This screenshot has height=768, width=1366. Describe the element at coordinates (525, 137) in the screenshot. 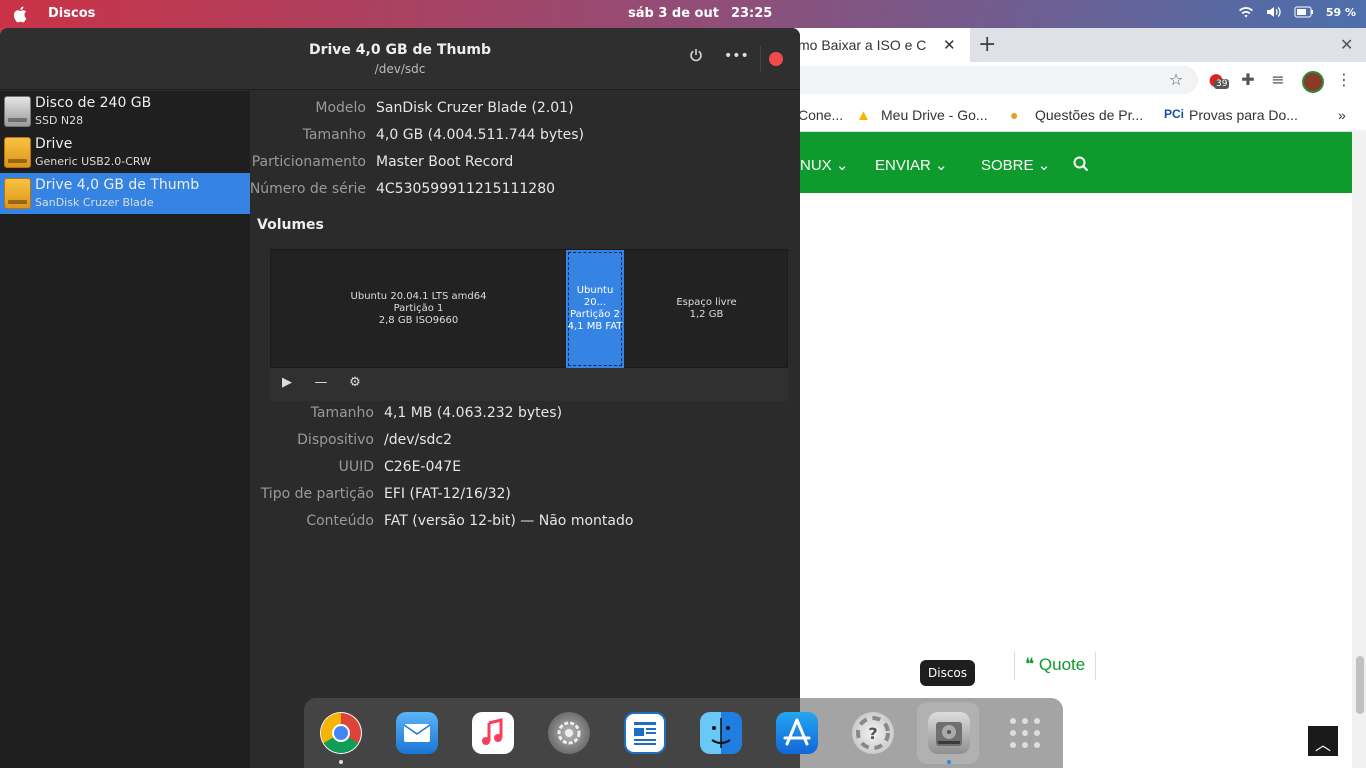

I see `prop-size: Tamanho 4,0 GB (4.004.511.744 bytes)` at that location.